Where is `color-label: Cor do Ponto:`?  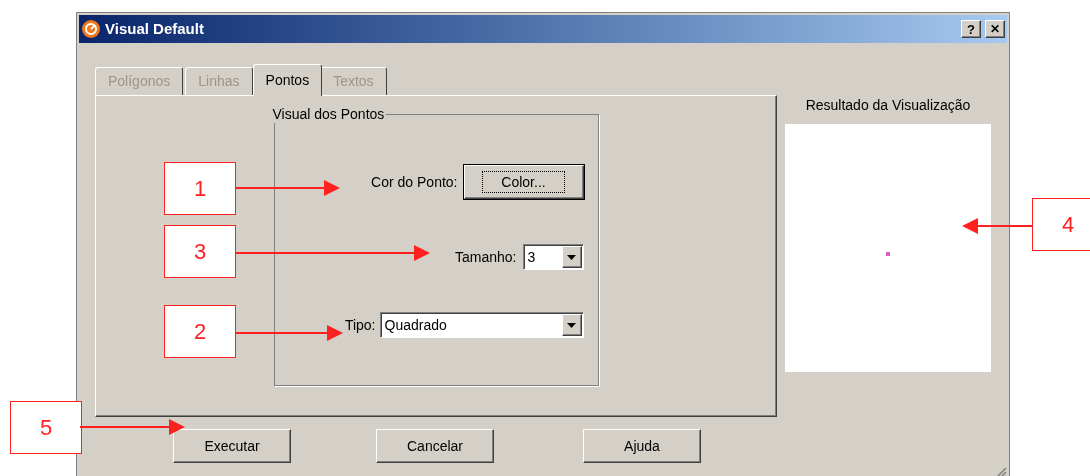
color-label: Cor do Ponto: is located at coordinates (414, 182).